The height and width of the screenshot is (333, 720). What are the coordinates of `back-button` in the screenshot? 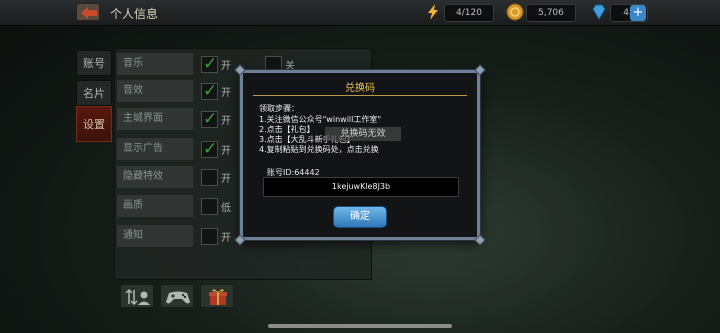 It's located at (88, 12).